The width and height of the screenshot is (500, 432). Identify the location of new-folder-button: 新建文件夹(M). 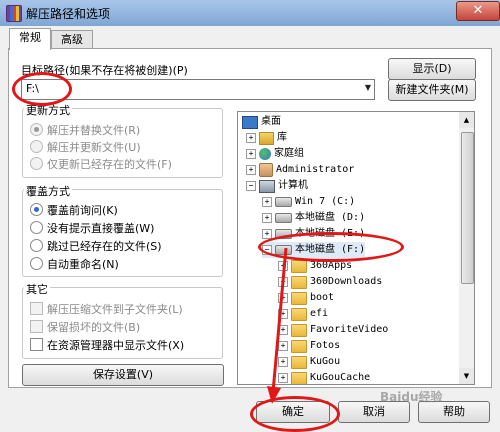
(432, 90).